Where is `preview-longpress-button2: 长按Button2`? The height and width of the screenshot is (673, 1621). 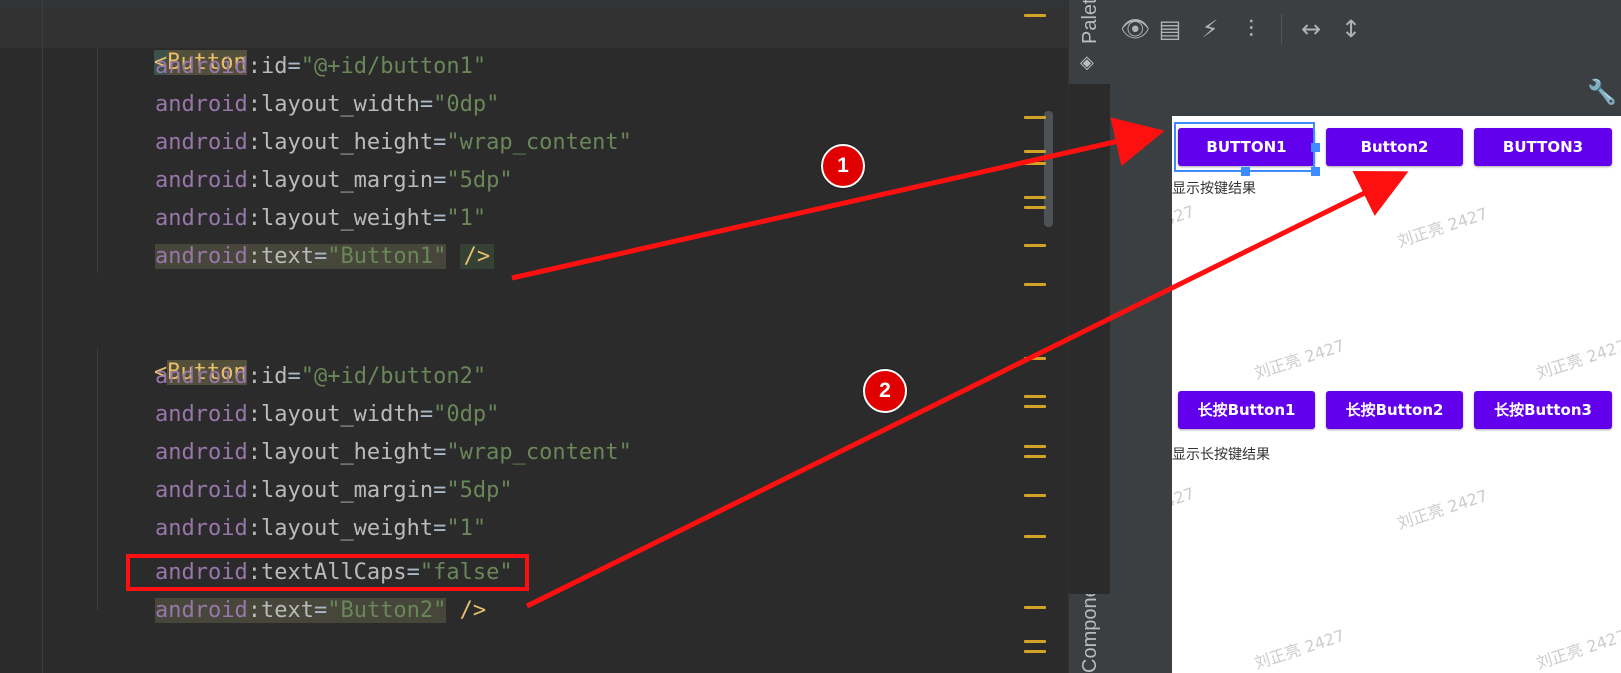
preview-longpress-button2: 长按Button2 is located at coordinates (1394, 410).